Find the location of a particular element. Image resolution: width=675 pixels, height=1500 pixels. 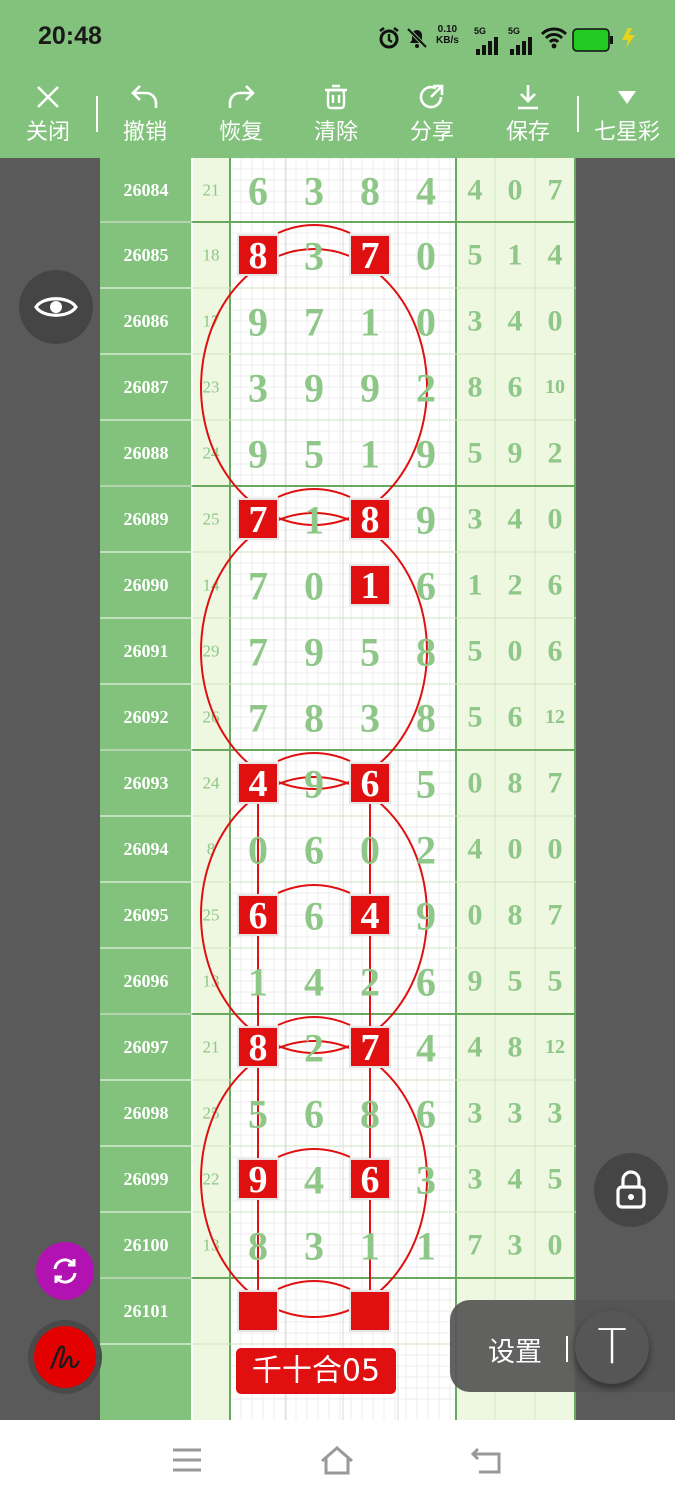

sum-value: 23 is located at coordinates (211, 387).